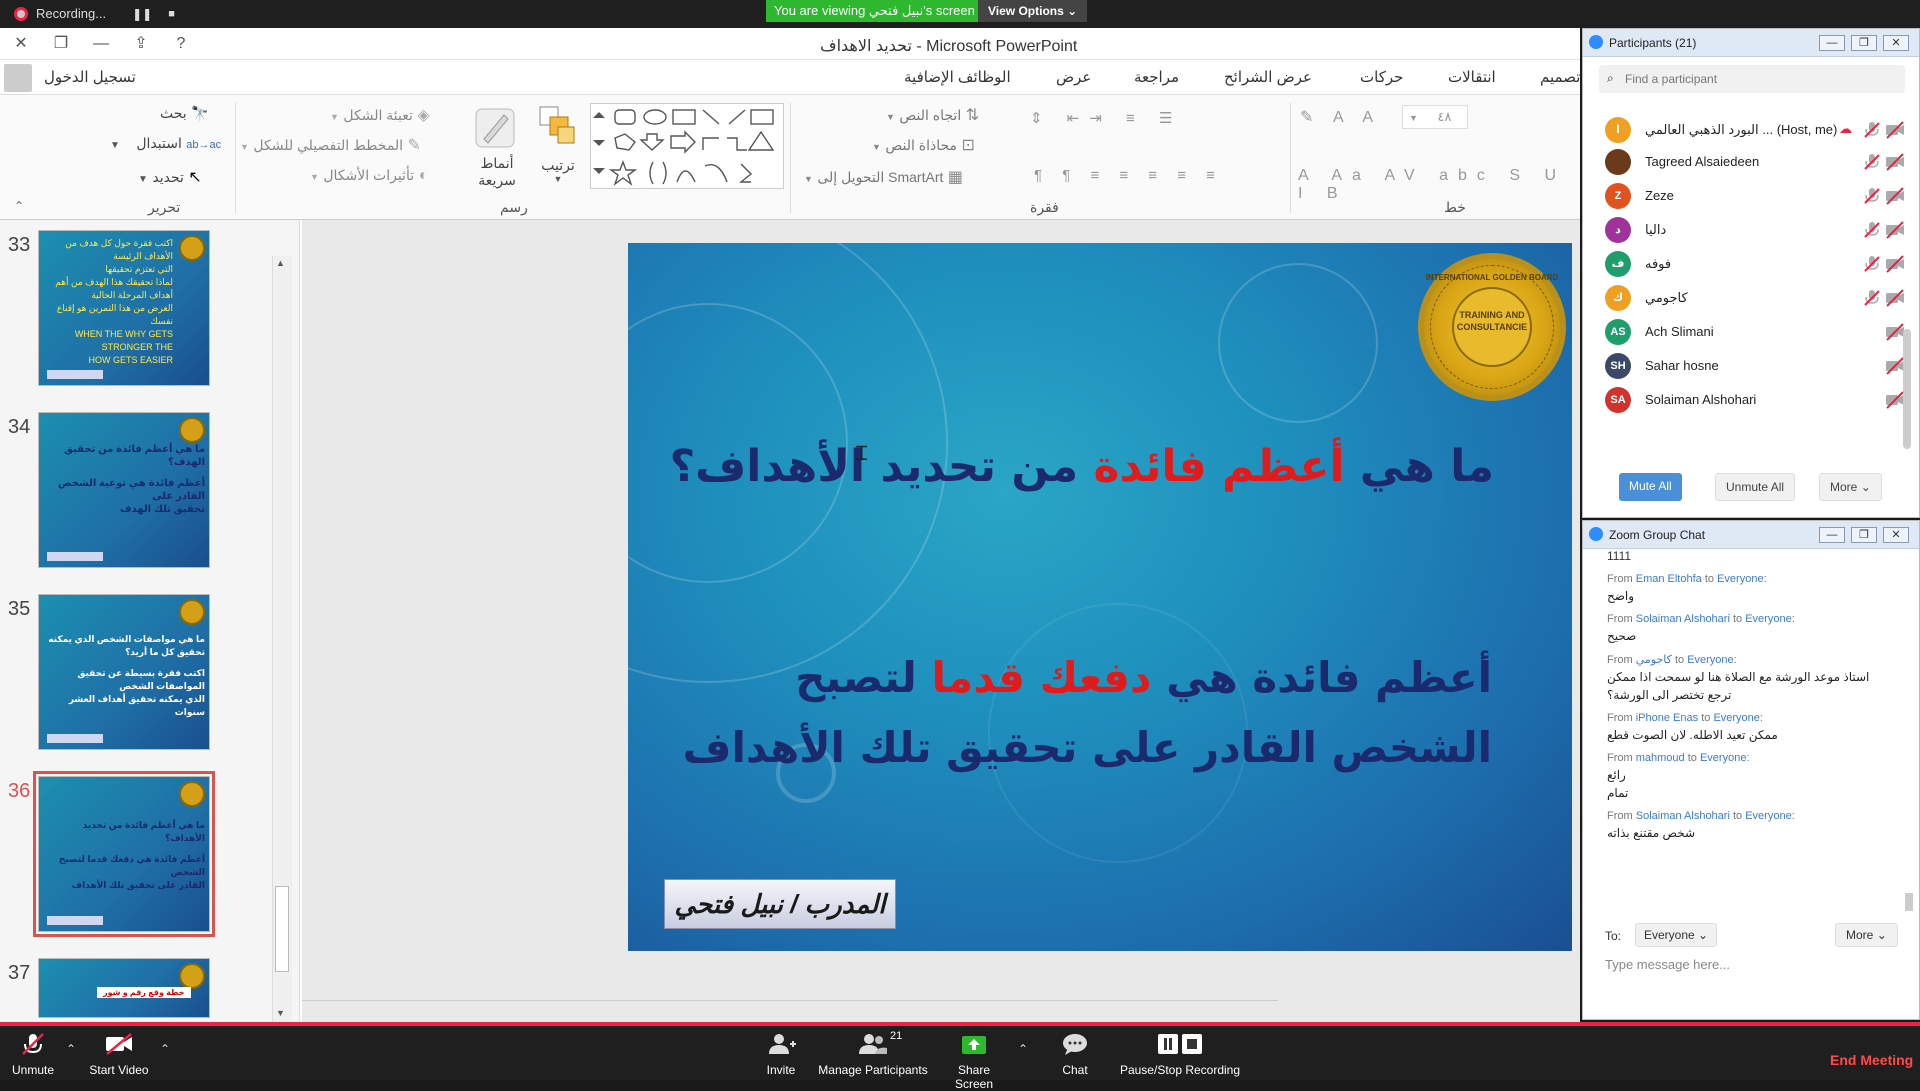 This screenshot has height=1091, width=1920. Describe the element at coordinates (244, 147) in the screenshot. I see `chevron-down-icon: ▼` at that location.